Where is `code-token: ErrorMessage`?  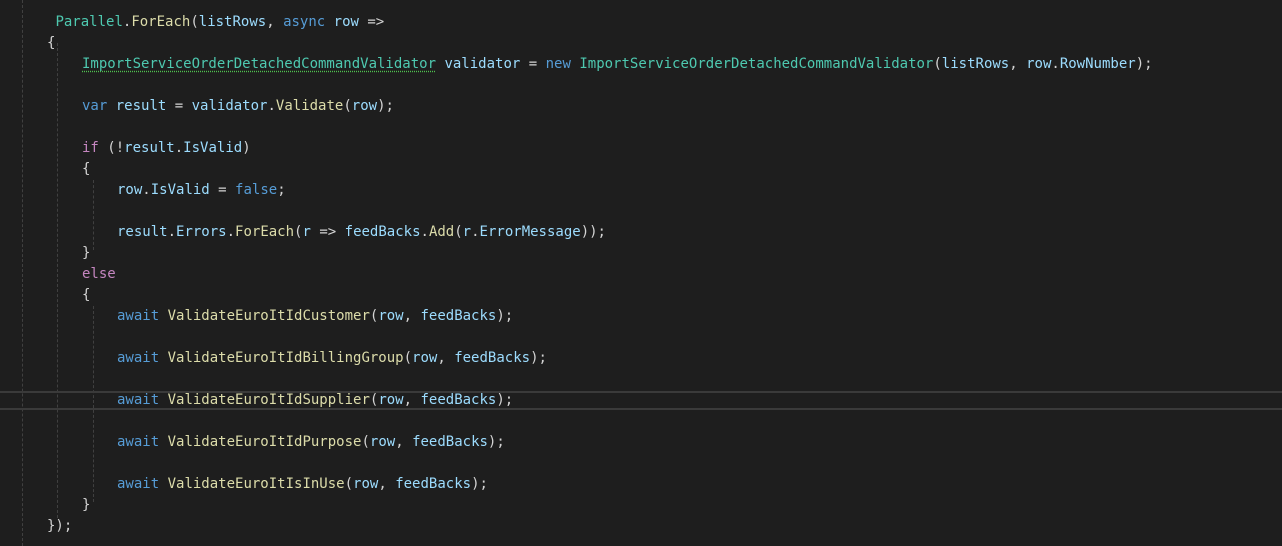
code-token: ErrorMessage is located at coordinates (530, 232).